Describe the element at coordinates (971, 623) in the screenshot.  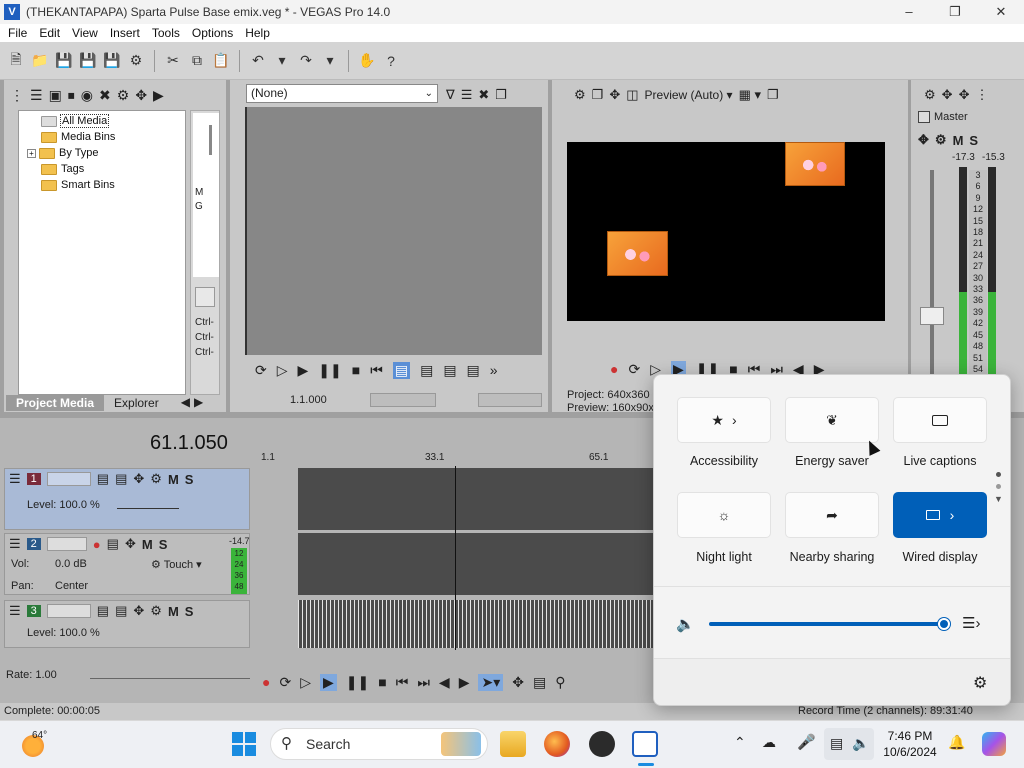
I see `audio-output-icon: ☰›` at that location.